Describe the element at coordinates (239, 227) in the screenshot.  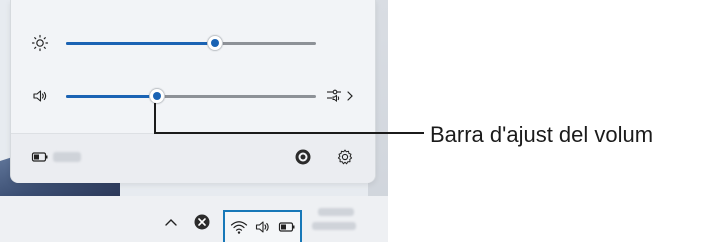
I see `wifi-icon` at that location.